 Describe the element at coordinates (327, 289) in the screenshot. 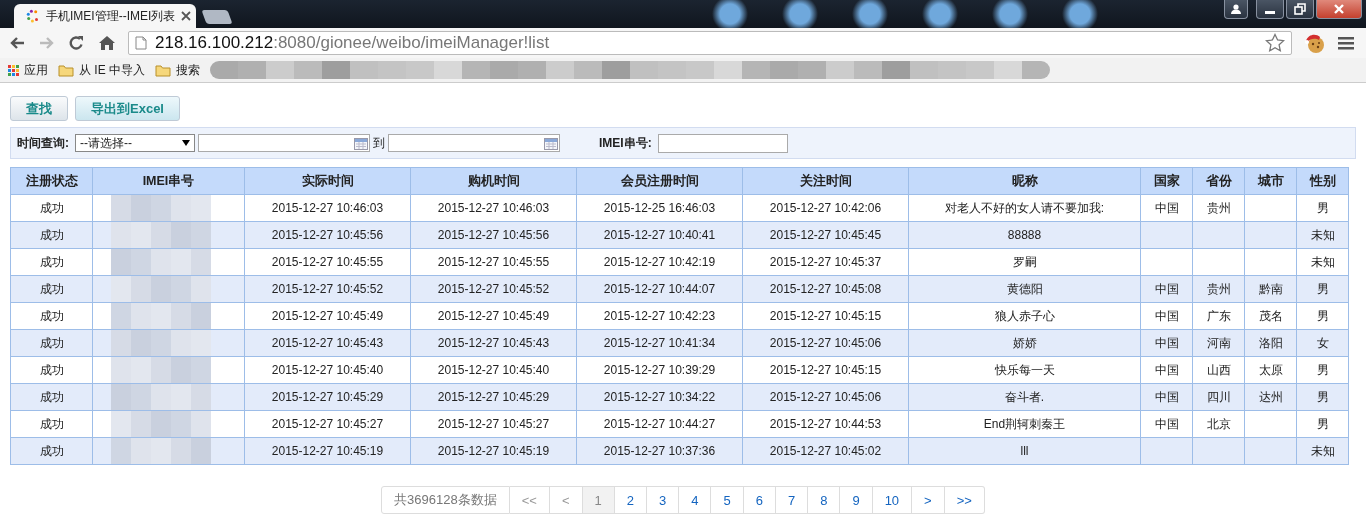

I see `table-cell: 2015-12-27 10:45:52` at that location.